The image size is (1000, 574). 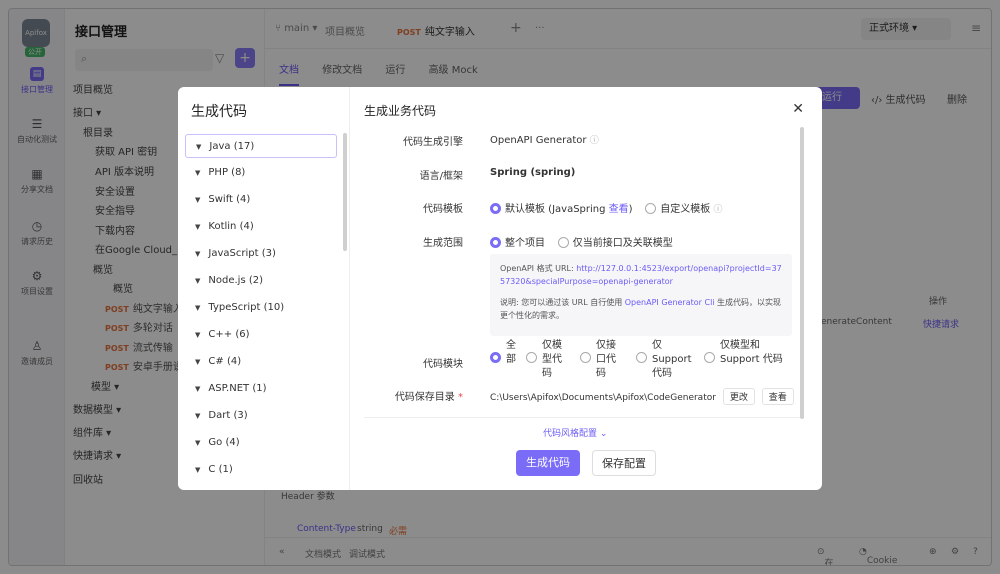 I want to click on generator-cli-link: OpenAPI Generator Cli, so click(x=670, y=302).